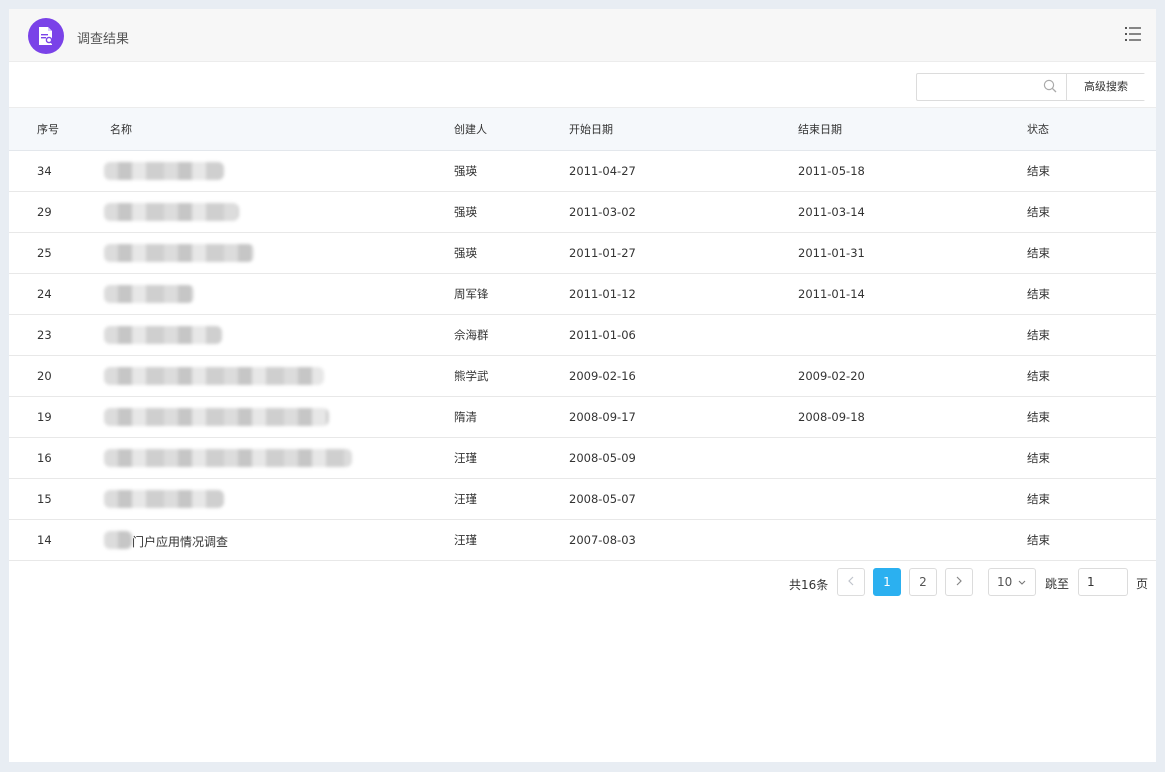  What do you see at coordinates (809, 585) in the screenshot?
I see `total-count: 共16条` at bounding box center [809, 585].